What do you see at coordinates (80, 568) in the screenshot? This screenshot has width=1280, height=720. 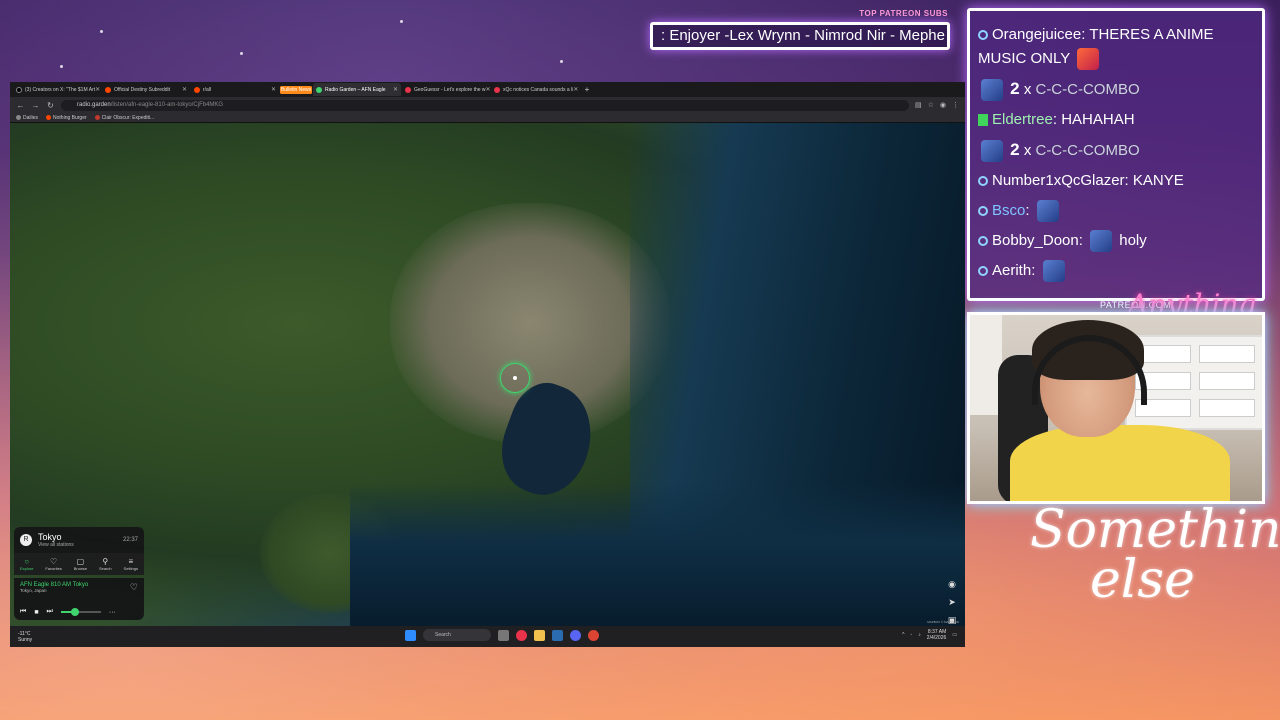 I see `nav-label: Browse` at bounding box center [80, 568].